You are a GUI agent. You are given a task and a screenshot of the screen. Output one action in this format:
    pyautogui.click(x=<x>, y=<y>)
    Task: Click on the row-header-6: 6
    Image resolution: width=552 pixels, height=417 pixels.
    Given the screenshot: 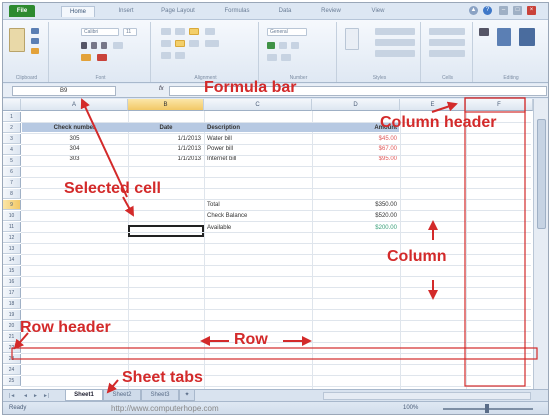 What is the action you would take?
    pyautogui.click(x=12, y=172)
    